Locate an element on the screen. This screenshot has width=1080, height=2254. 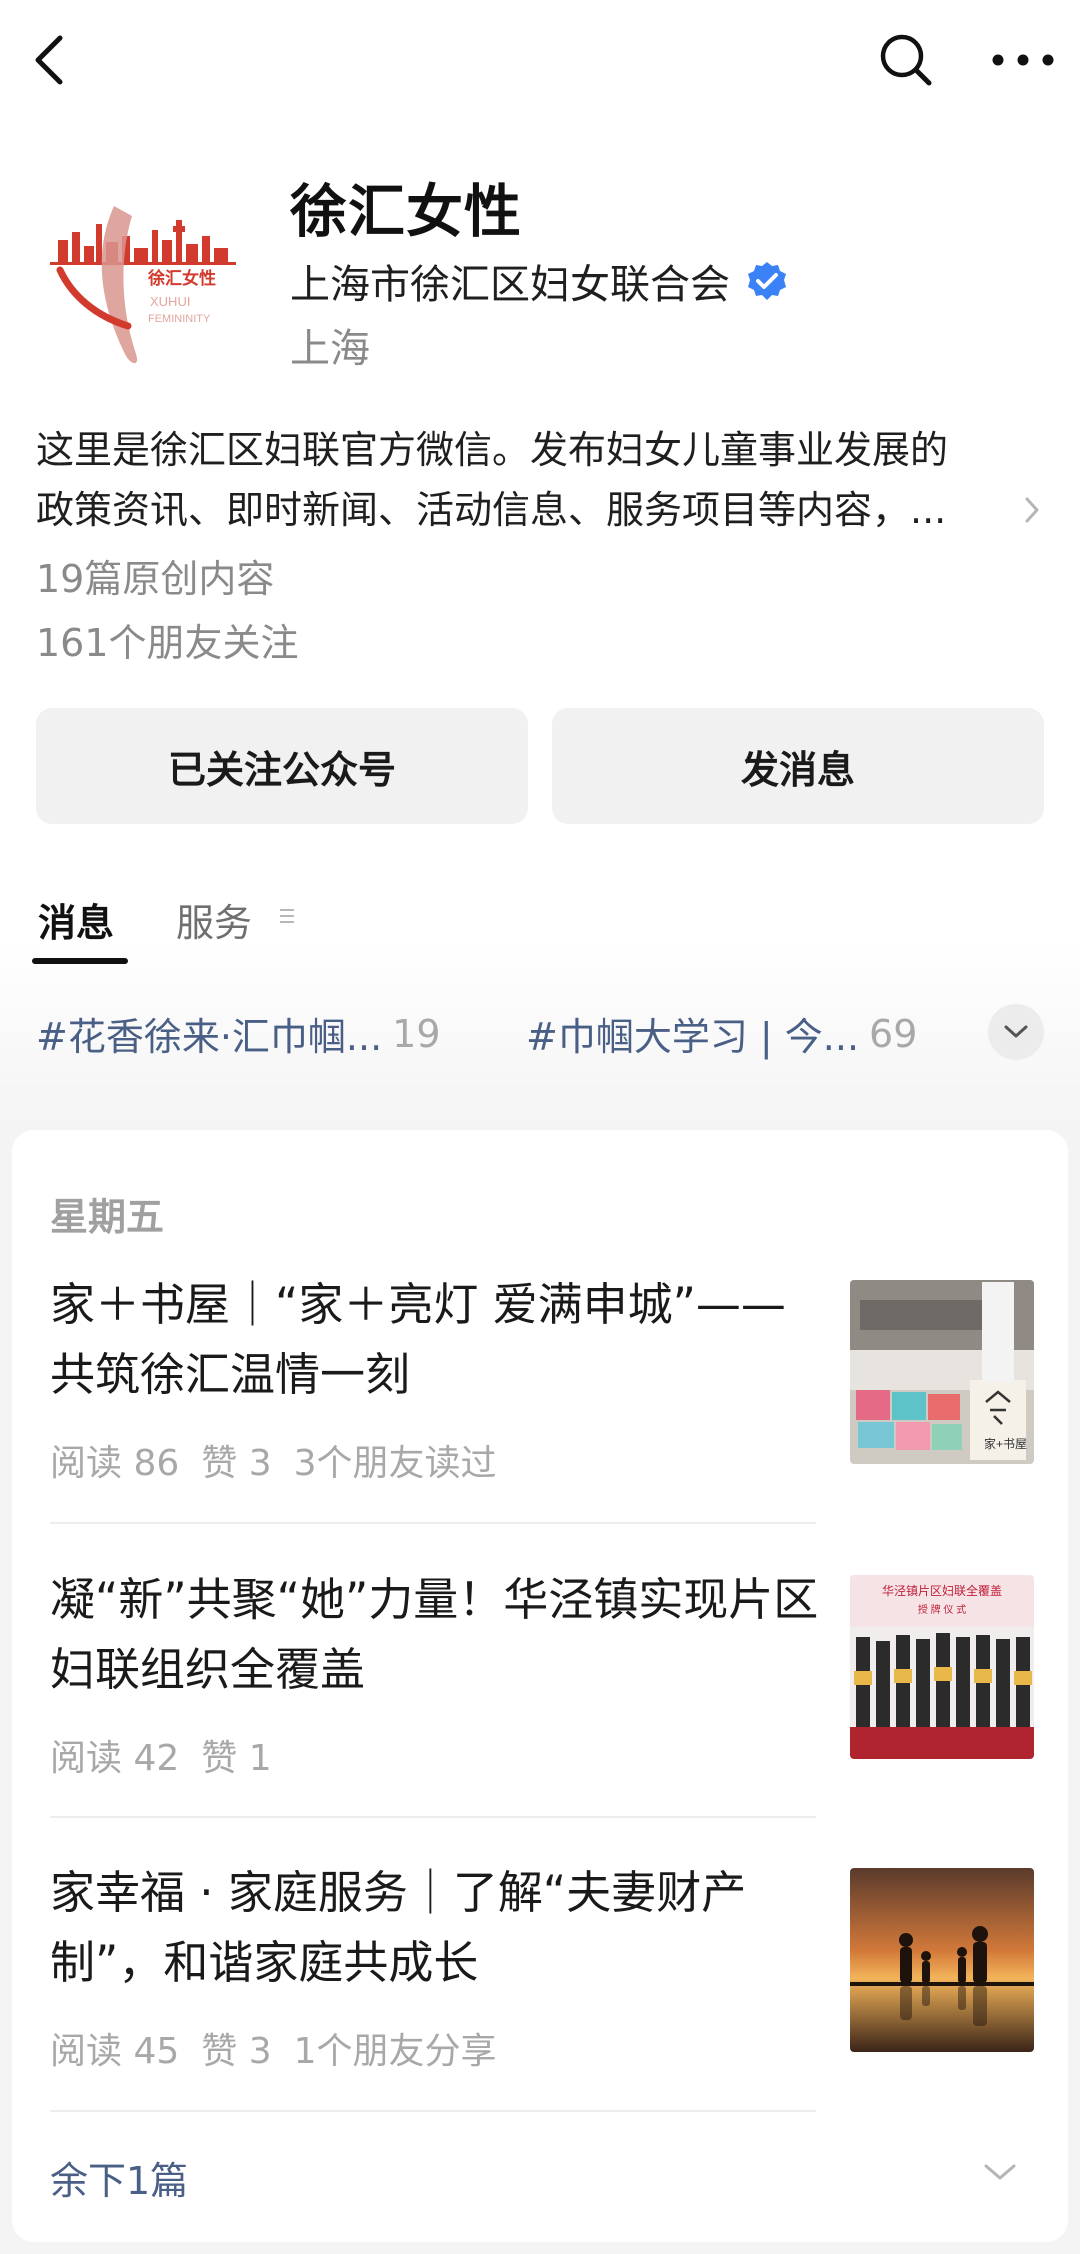
day-label: 星期五 is located at coordinates (107, 1217).